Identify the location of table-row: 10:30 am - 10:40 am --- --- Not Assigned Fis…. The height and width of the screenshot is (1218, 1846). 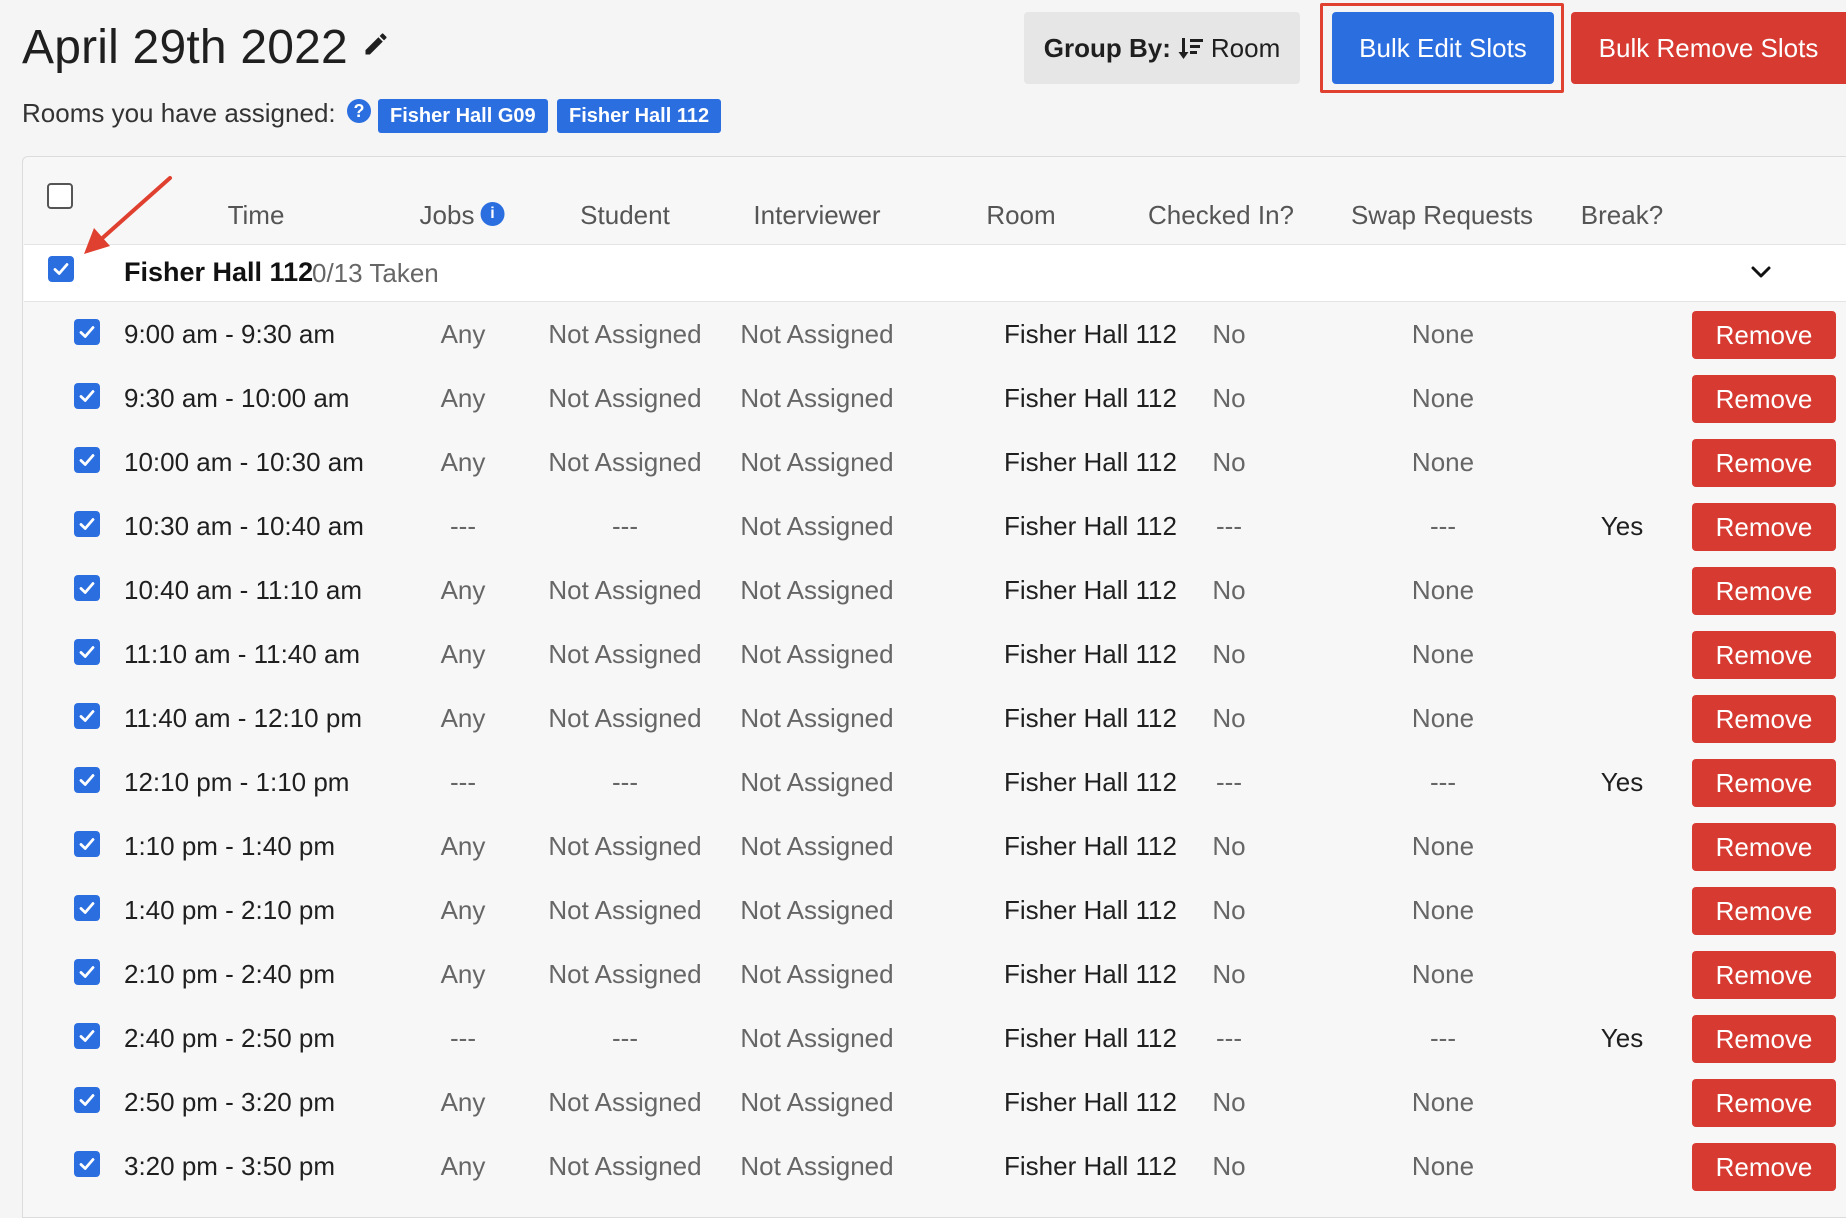
(935, 527).